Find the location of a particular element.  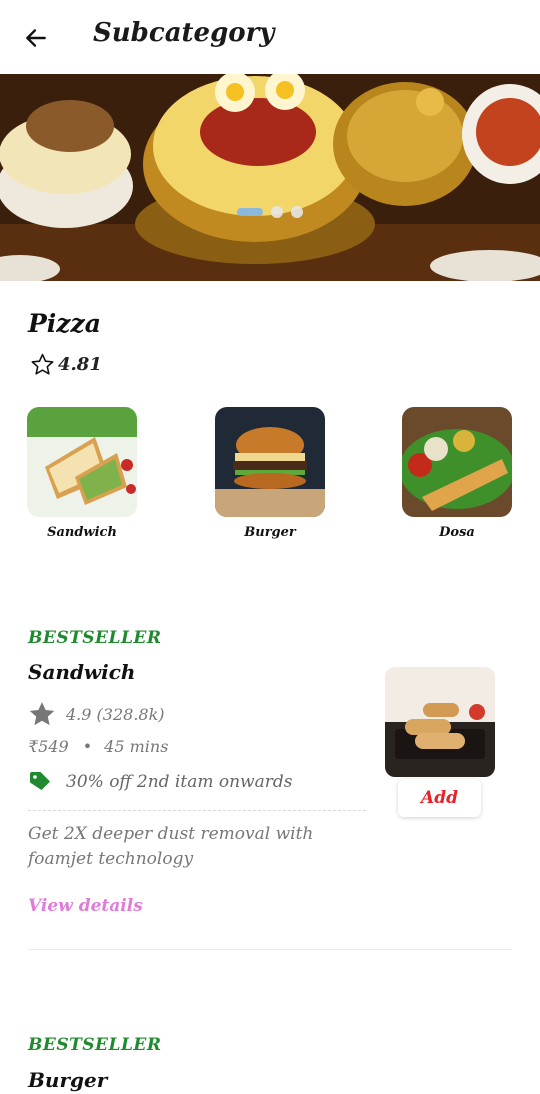

add-button: Add is located at coordinates (439, 798).